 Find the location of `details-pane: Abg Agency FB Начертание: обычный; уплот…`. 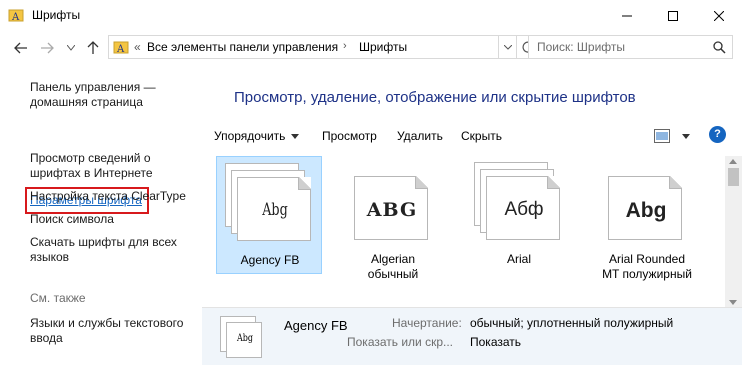

details-pane: Abg Agency FB Начертание: обычный; уплот… is located at coordinates (472, 336).